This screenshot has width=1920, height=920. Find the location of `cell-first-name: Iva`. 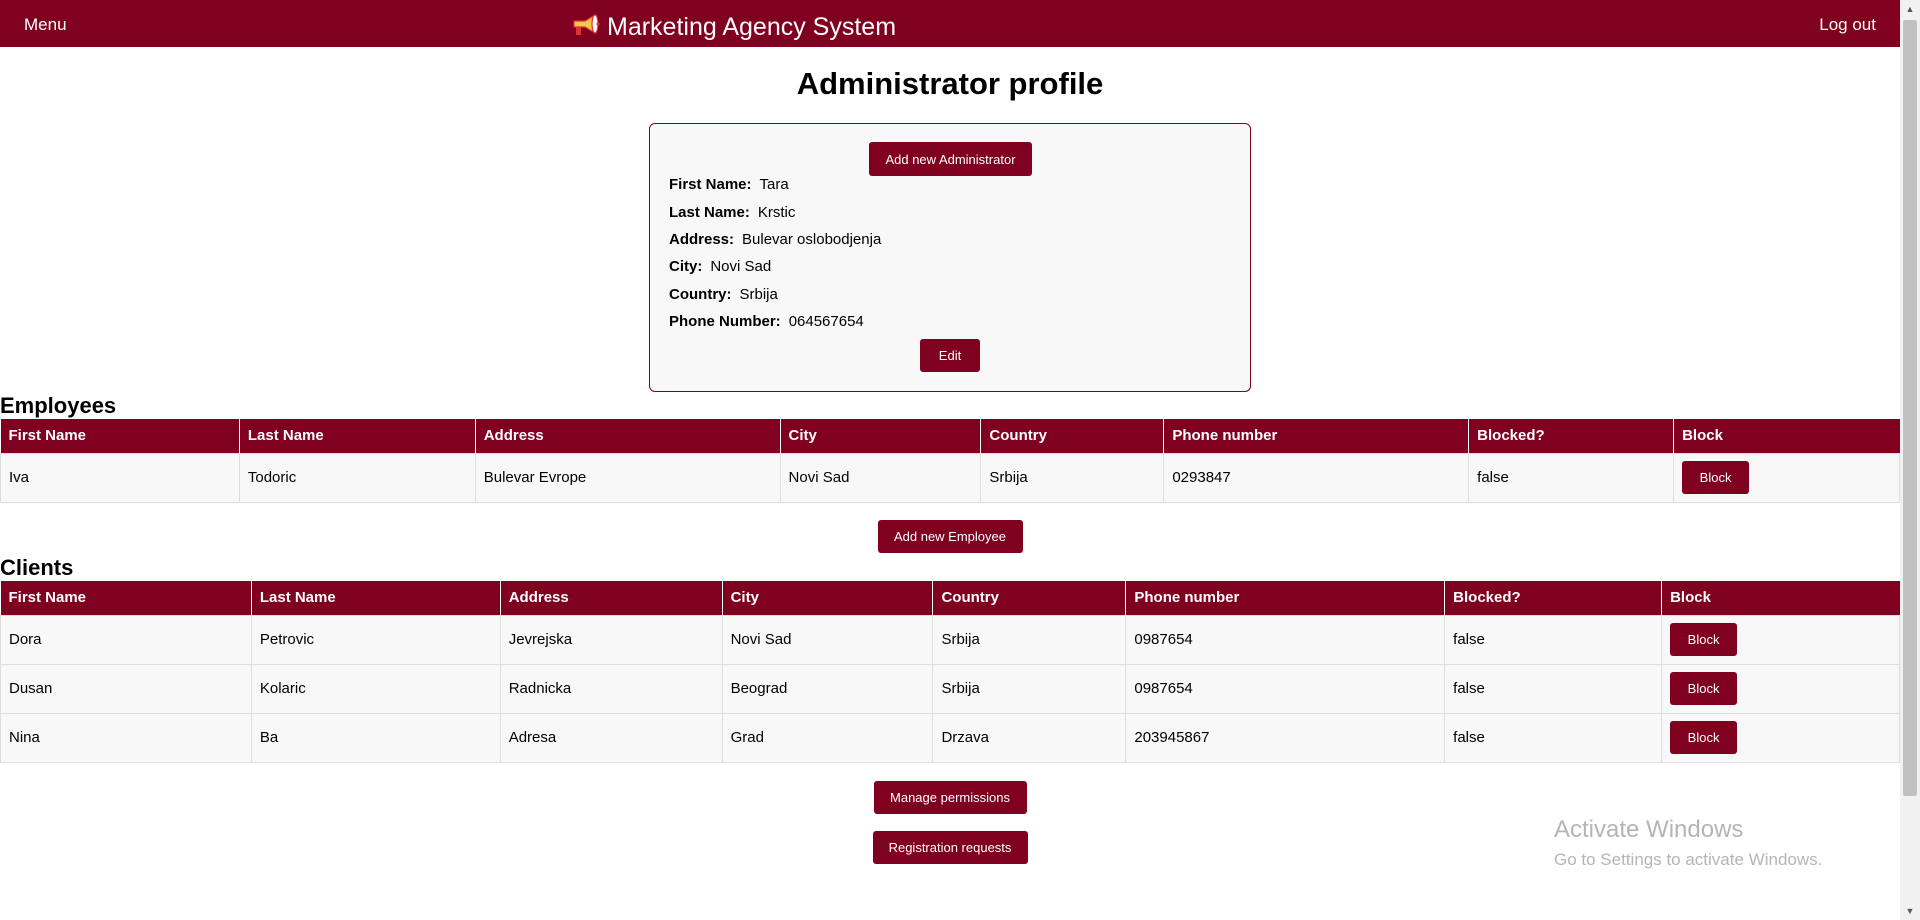

cell-first-name: Iva is located at coordinates (120, 477).